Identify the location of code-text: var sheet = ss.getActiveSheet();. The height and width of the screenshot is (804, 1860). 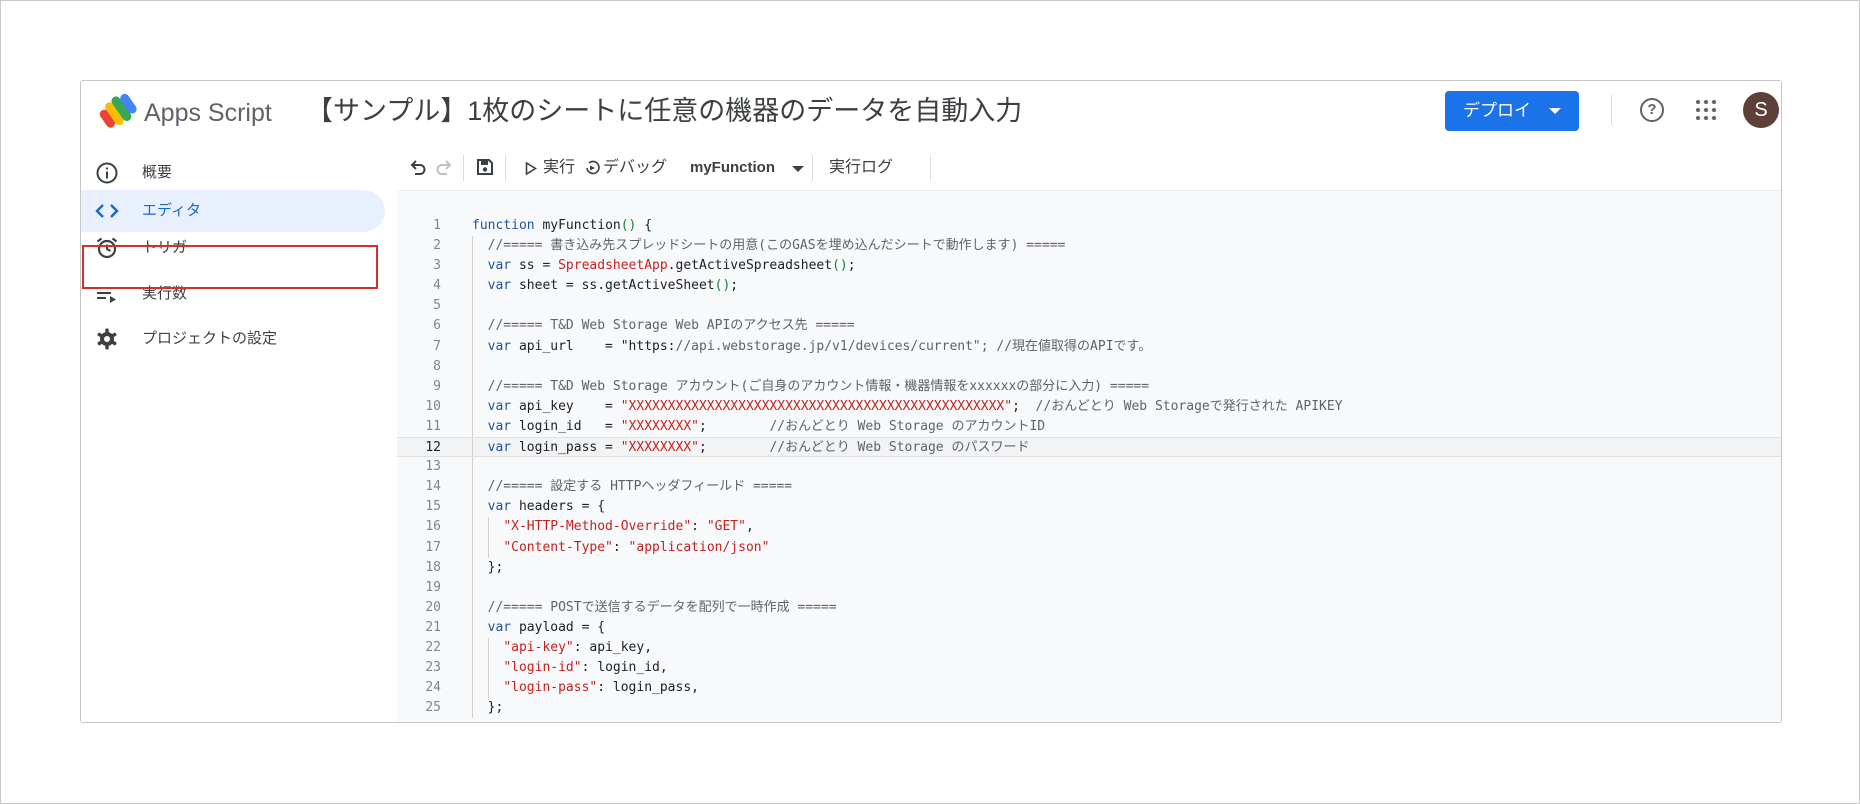
(613, 286).